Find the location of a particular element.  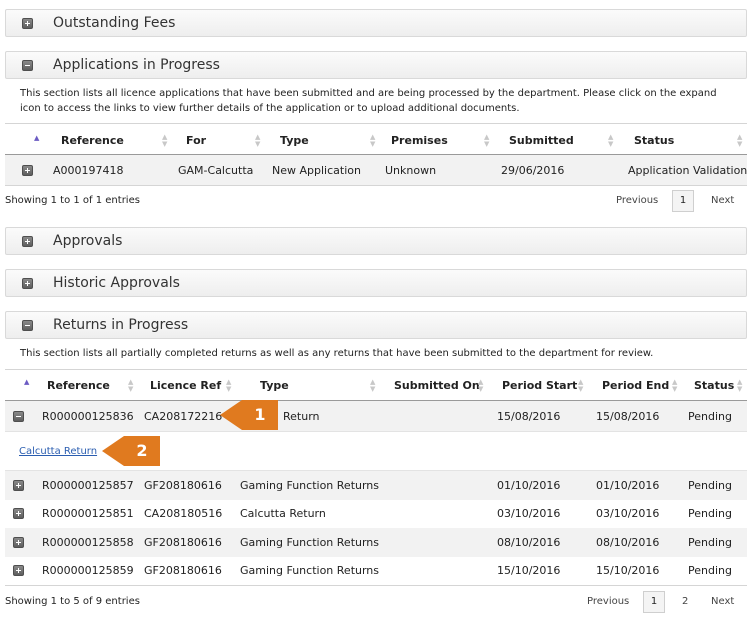

cell-period-end: 03/10/2016 is located at coordinates (628, 513).